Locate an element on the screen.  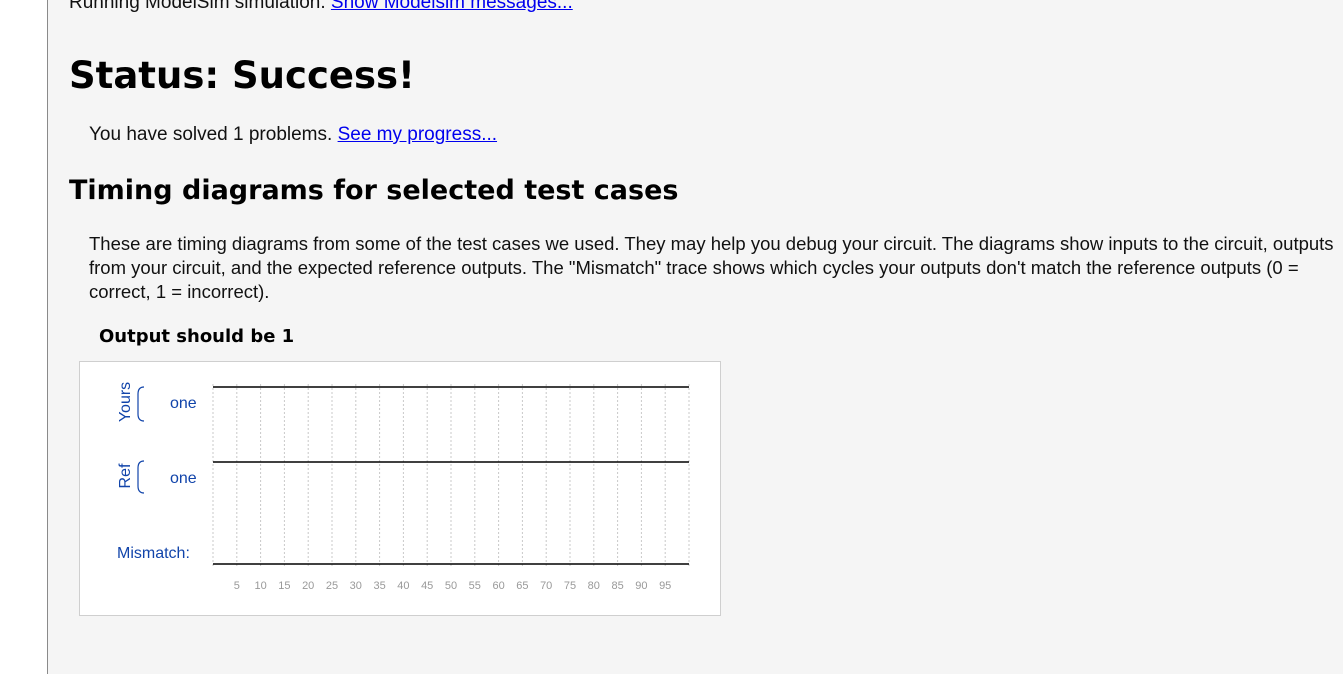
group-label-ref: Ref is located at coordinates (125, 475).